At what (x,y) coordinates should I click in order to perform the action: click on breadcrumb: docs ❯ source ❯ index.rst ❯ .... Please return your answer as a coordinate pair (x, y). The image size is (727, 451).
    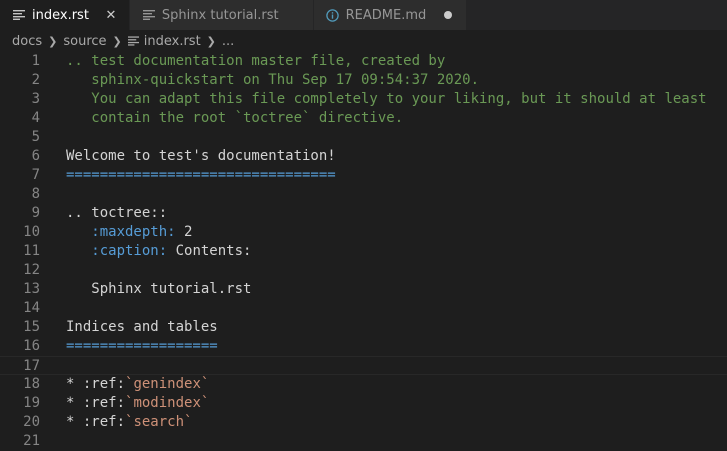
    Looking at the image, I should click on (363, 41).